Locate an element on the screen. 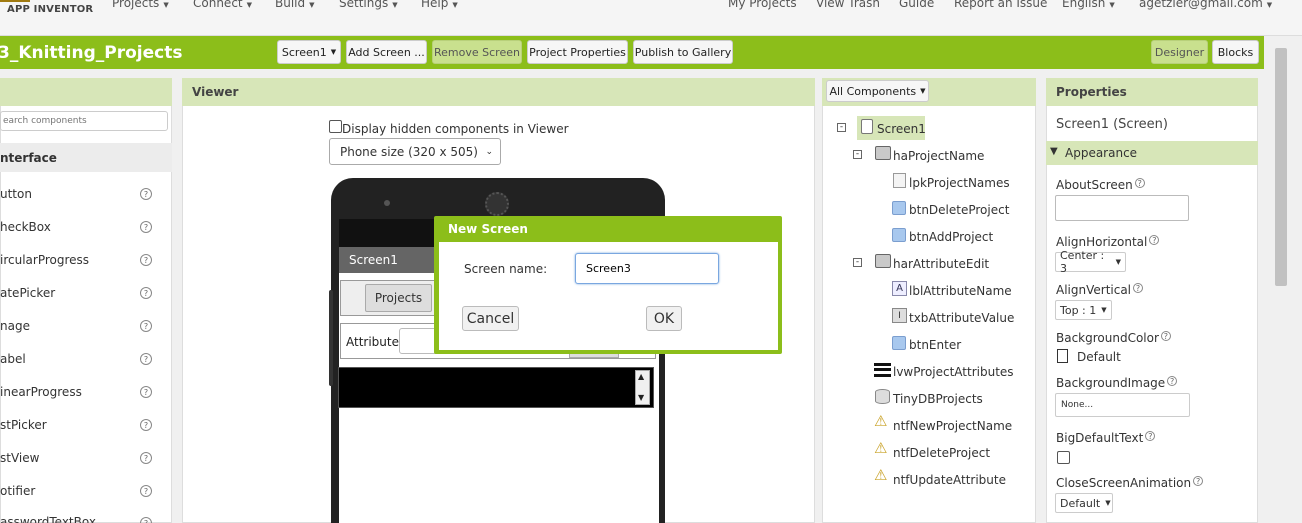  align-horizontal-select: Center : 3 ▼ is located at coordinates (1090, 262).